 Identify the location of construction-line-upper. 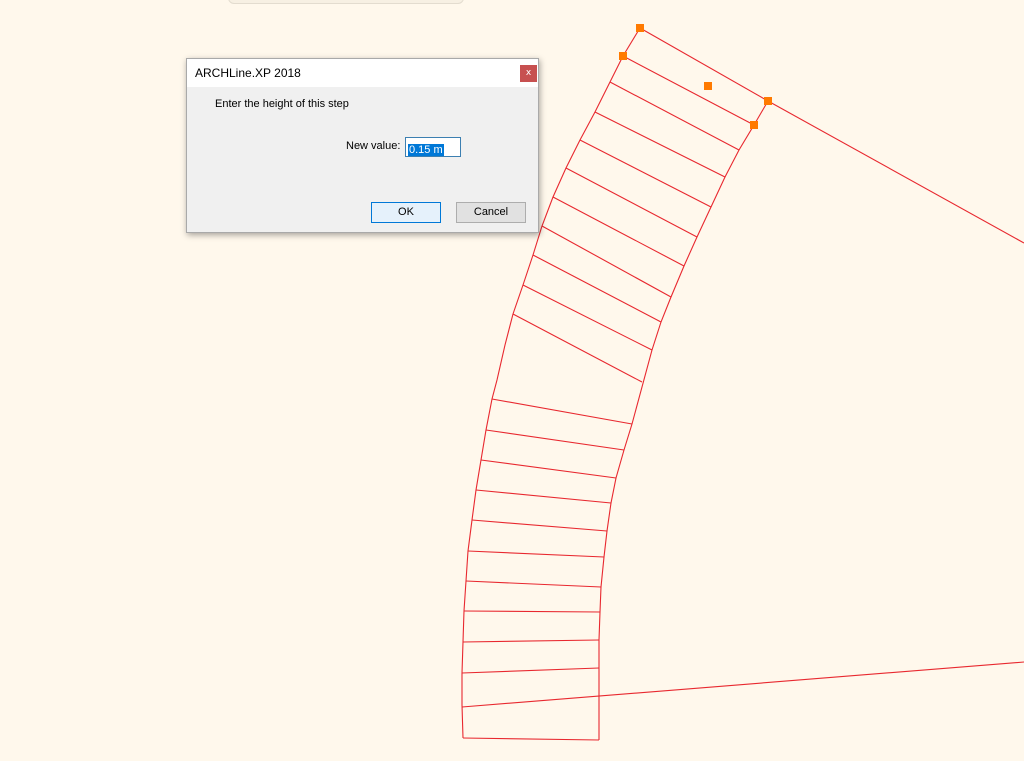
(895, 172).